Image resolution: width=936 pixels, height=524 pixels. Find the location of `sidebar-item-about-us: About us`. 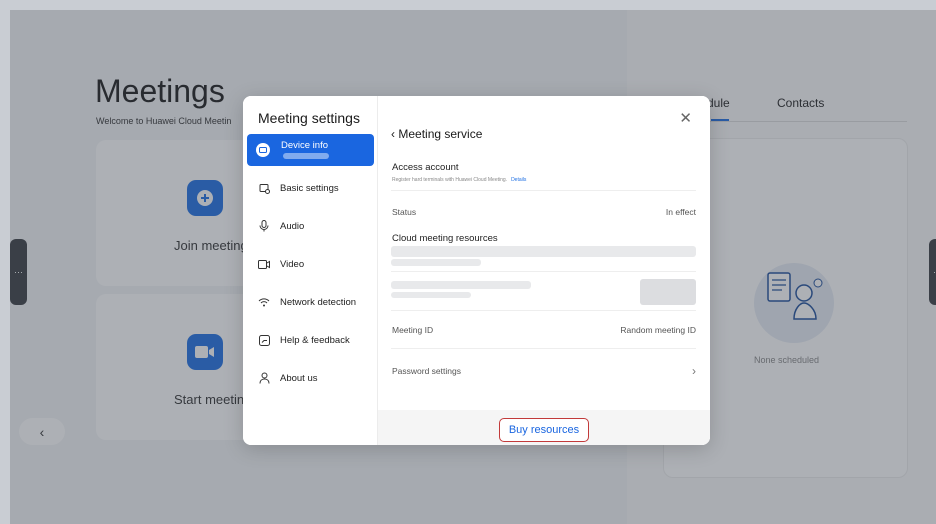

sidebar-item-about-us: About us is located at coordinates (310, 378).